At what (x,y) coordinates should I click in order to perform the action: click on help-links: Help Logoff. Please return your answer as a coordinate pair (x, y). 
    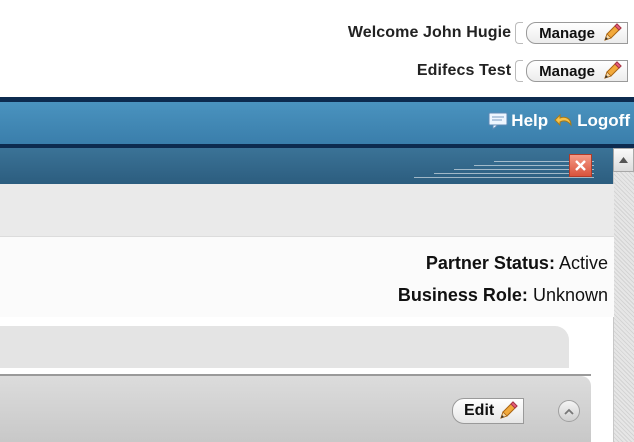
    Looking at the image, I should click on (556, 121).